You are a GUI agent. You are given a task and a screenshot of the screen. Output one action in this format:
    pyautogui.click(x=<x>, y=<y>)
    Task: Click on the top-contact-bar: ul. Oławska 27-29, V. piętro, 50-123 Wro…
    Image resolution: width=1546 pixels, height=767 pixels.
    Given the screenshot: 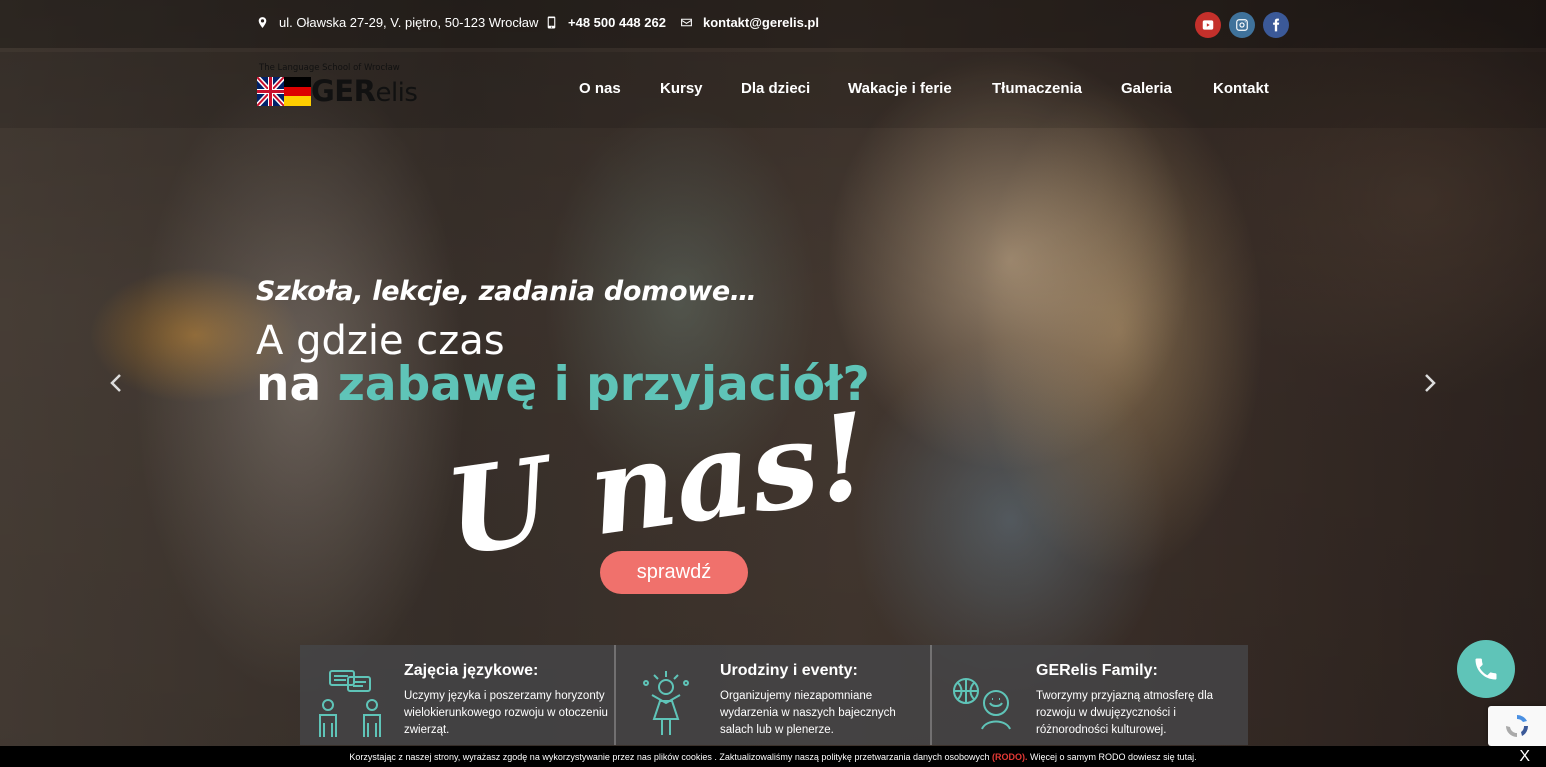 What is the action you would take?
    pyautogui.click(x=773, y=24)
    